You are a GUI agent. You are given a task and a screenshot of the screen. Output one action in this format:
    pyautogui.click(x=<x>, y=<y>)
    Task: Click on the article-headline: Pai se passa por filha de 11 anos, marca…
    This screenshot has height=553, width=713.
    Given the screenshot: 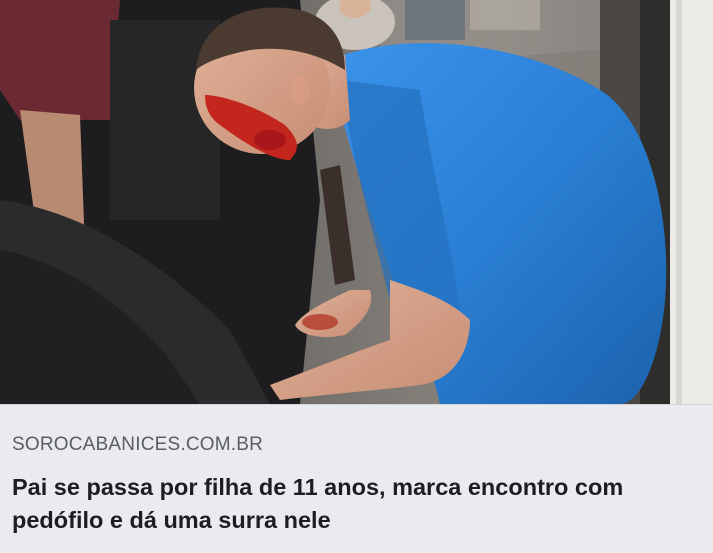 What is the action you would take?
    pyautogui.click(x=357, y=504)
    